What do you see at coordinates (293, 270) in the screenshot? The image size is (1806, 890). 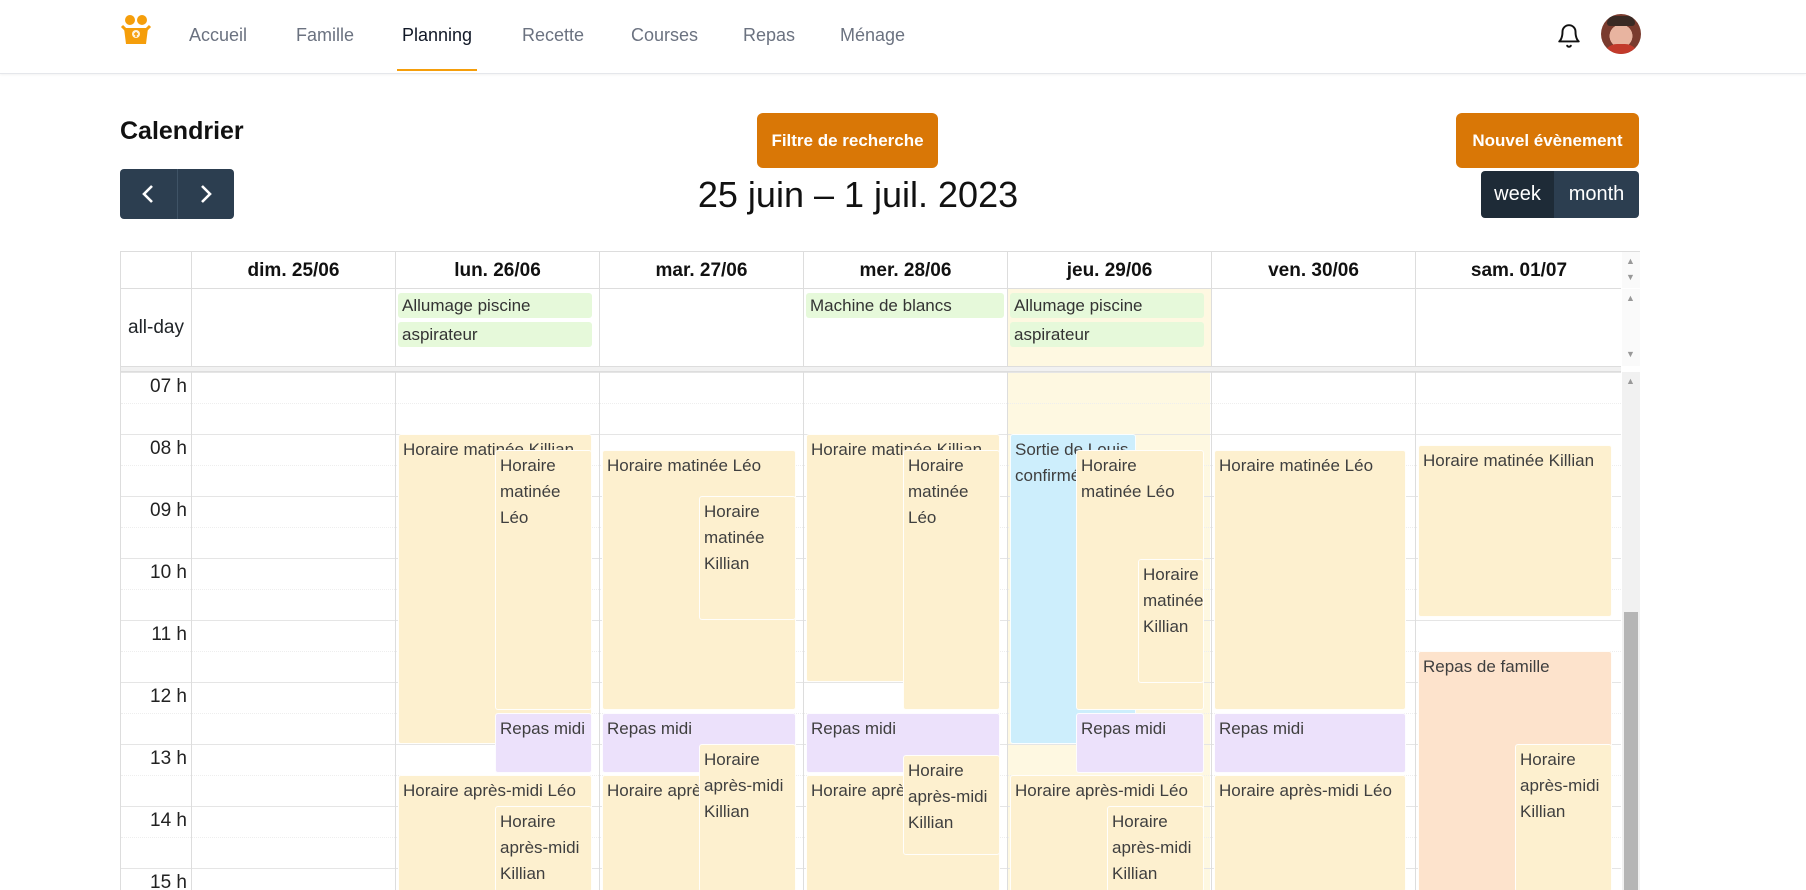 I see `day-header: dim. 25/06` at bounding box center [293, 270].